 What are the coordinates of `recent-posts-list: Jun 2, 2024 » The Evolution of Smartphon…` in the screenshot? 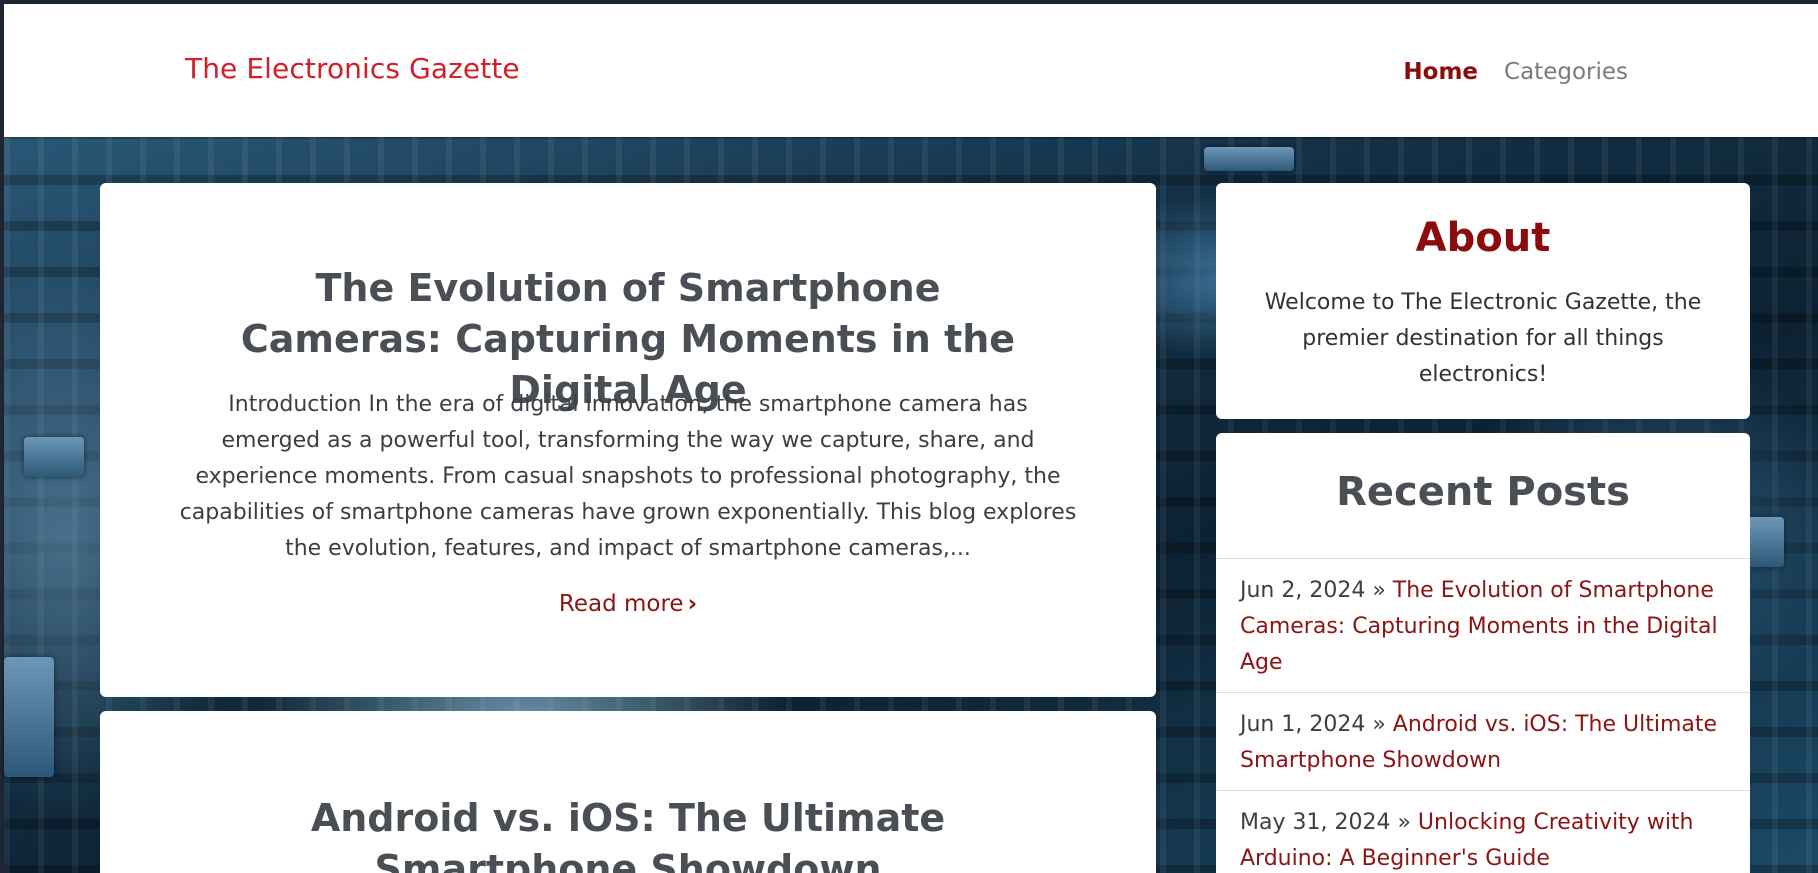 It's located at (1483, 715).